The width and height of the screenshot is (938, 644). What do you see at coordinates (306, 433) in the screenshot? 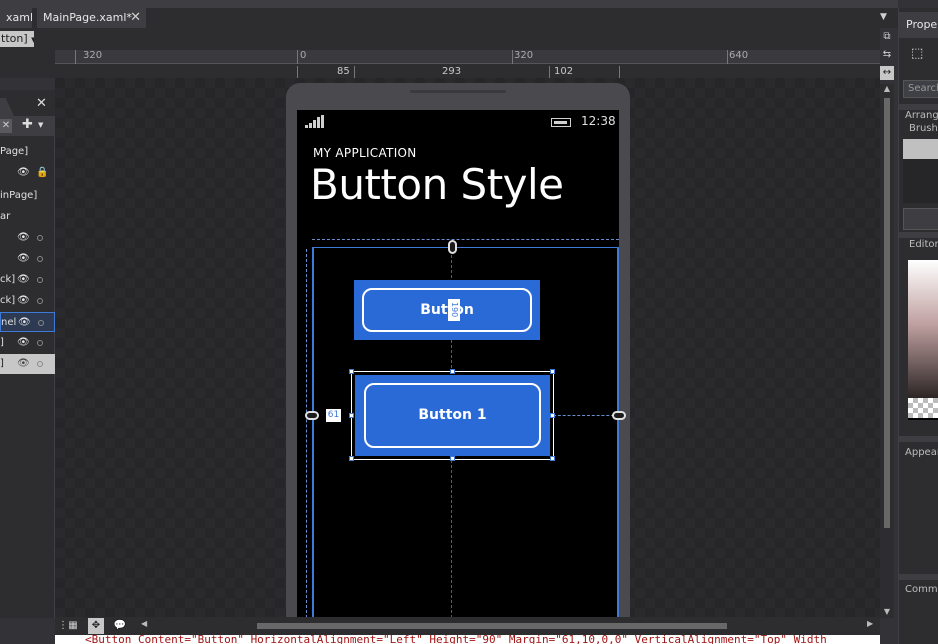
I see `margin-guide-line` at bounding box center [306, 433].